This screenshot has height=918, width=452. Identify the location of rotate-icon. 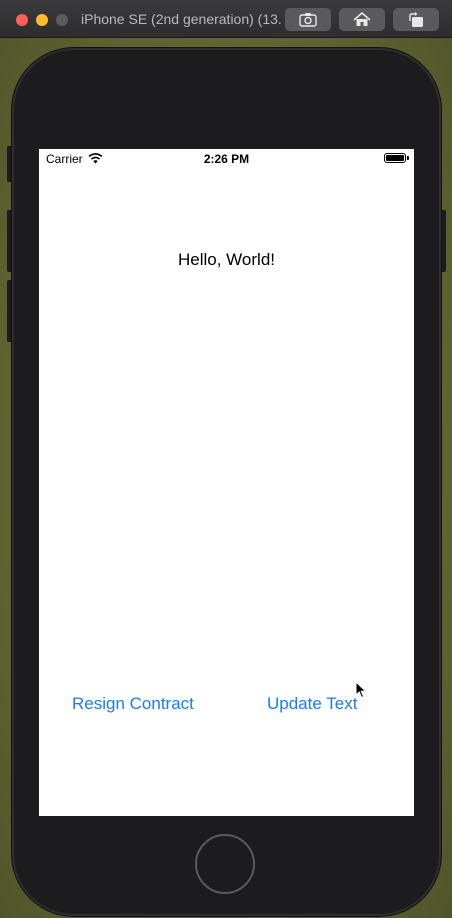
(416, 19).